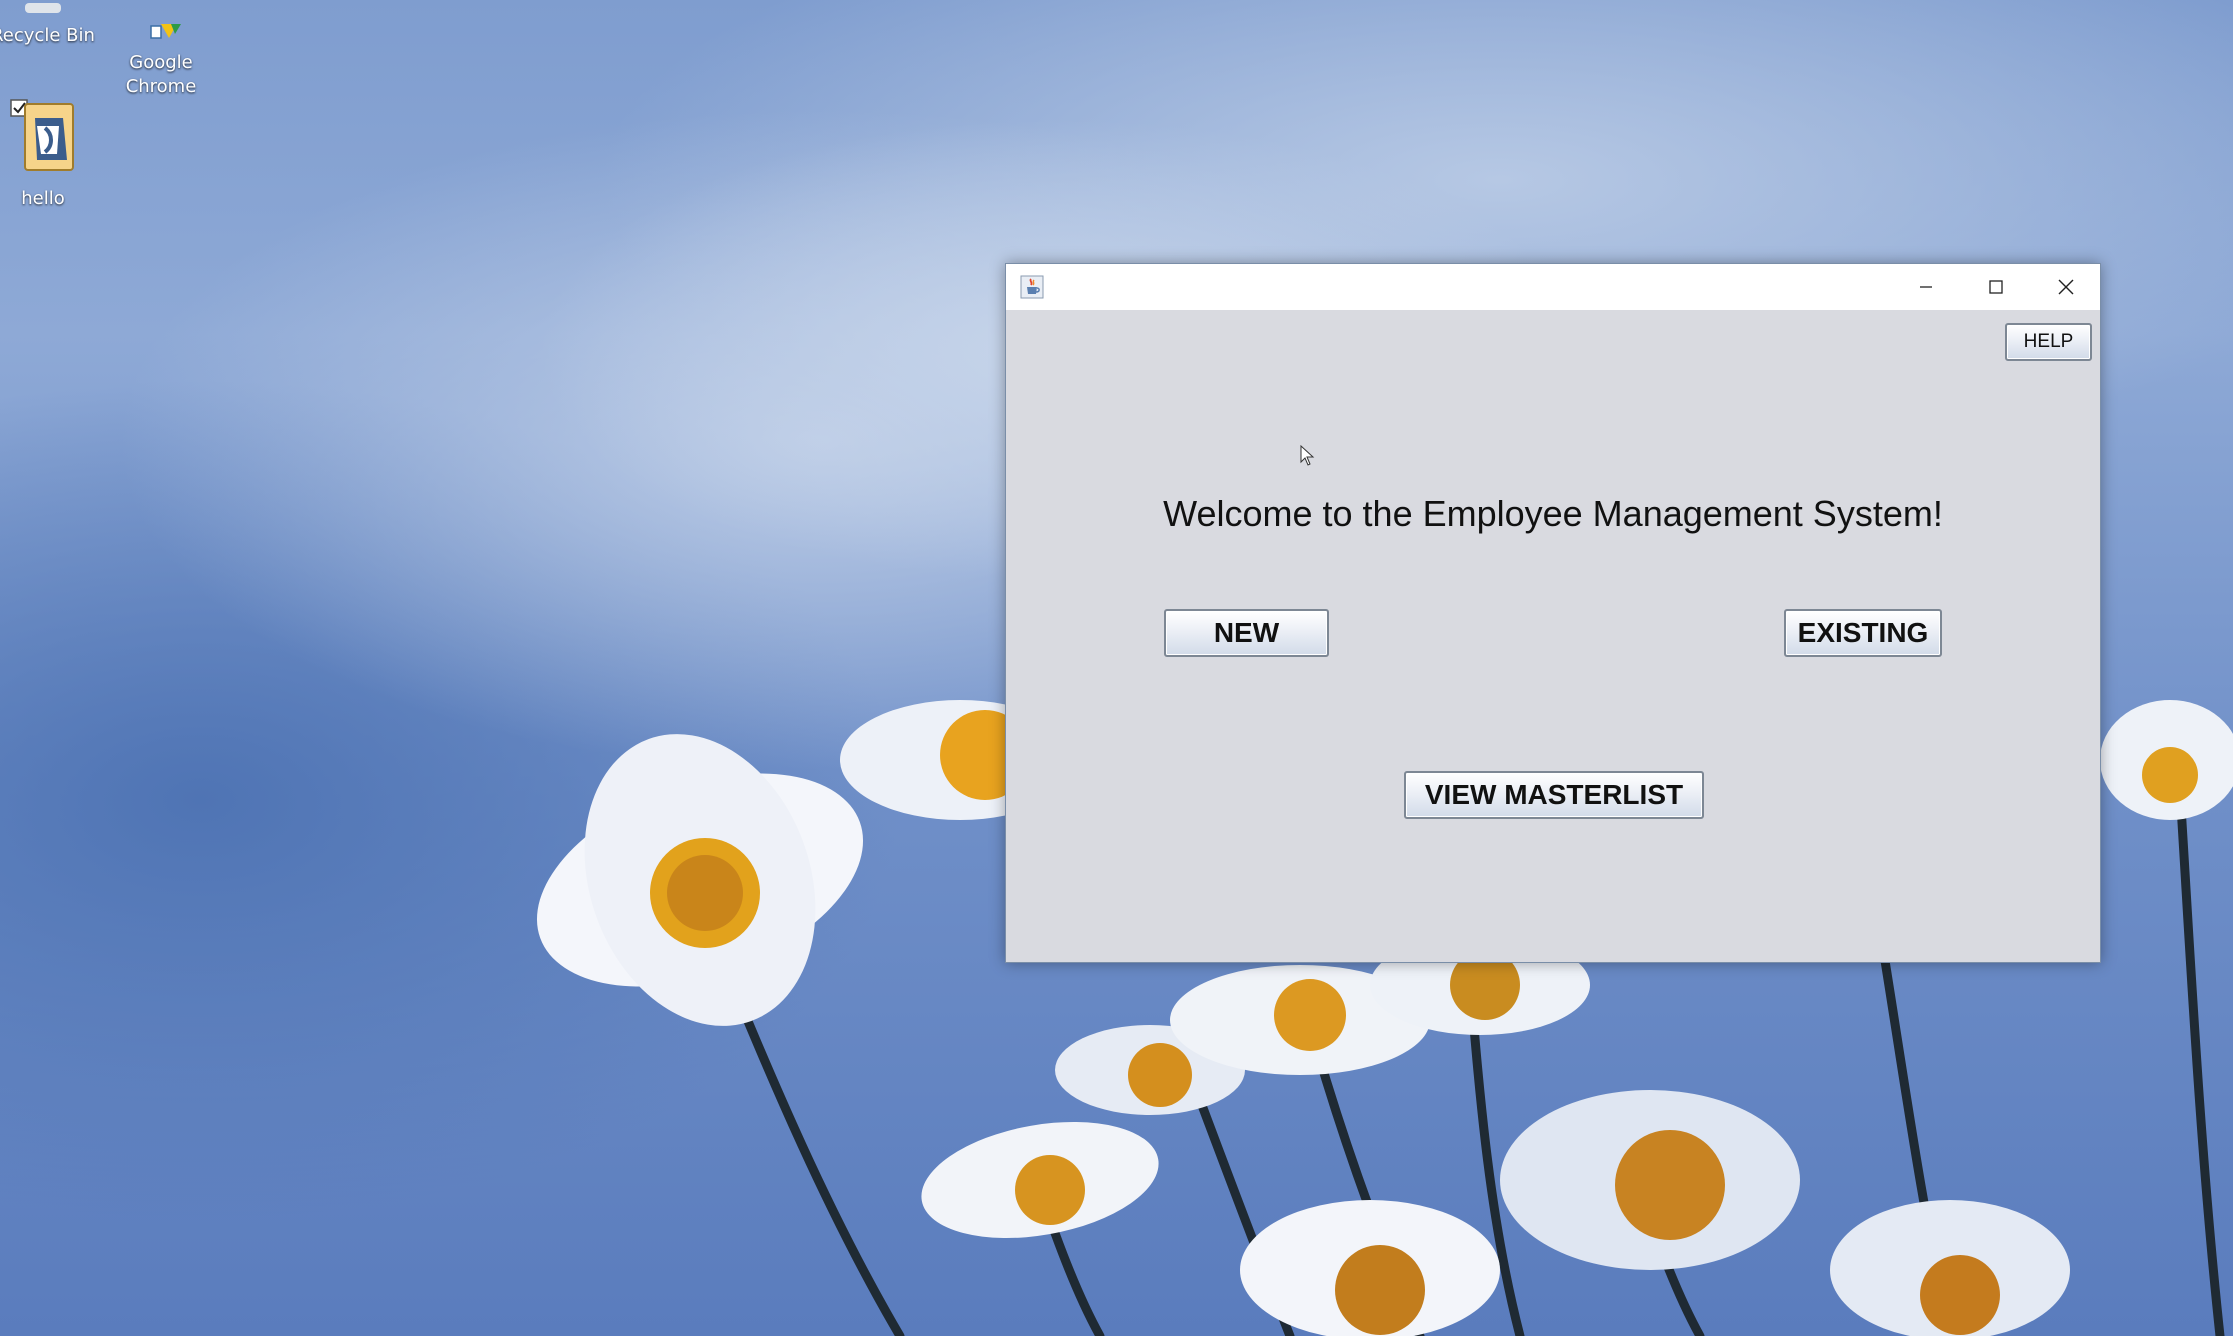 This screenshot has width=2233, height=1336. Describe the element at coordinates (161, 74) in the screenshot. I see `google-chrome-label: Google Chrome` at that location.